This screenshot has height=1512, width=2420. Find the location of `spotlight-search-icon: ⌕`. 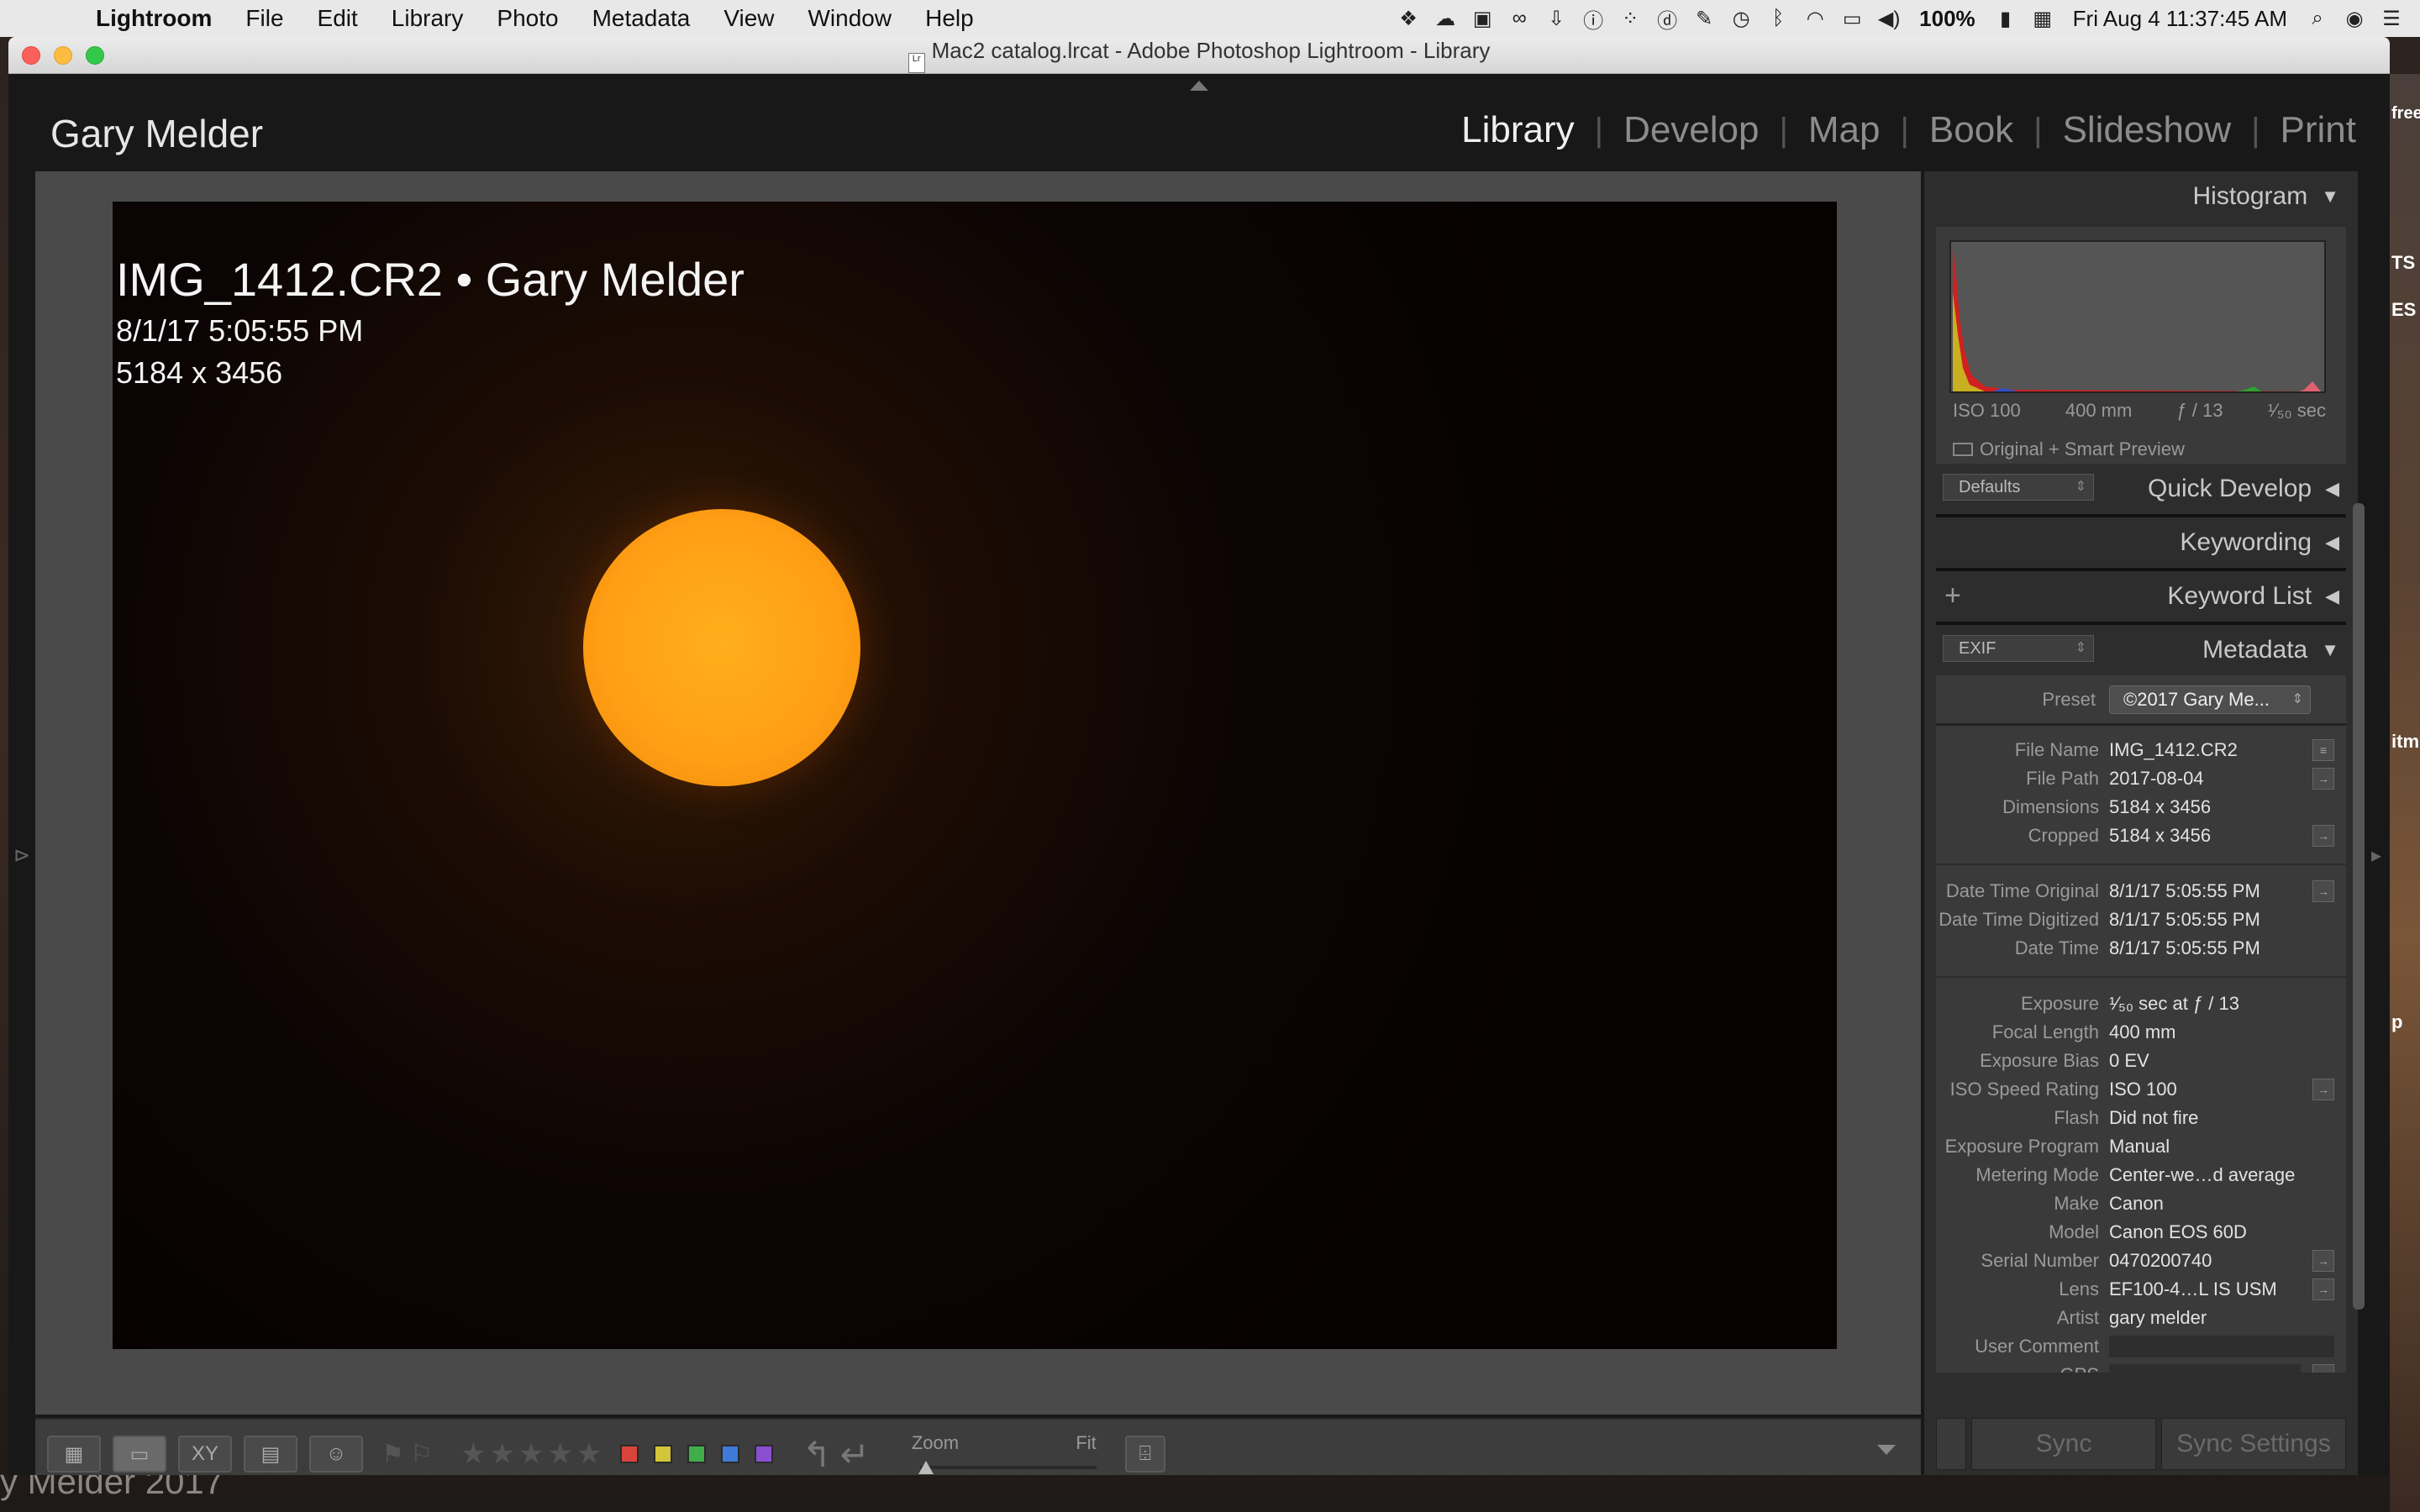

spotlight-search-icon: ⌕ is located at coordinates (2317, 18).